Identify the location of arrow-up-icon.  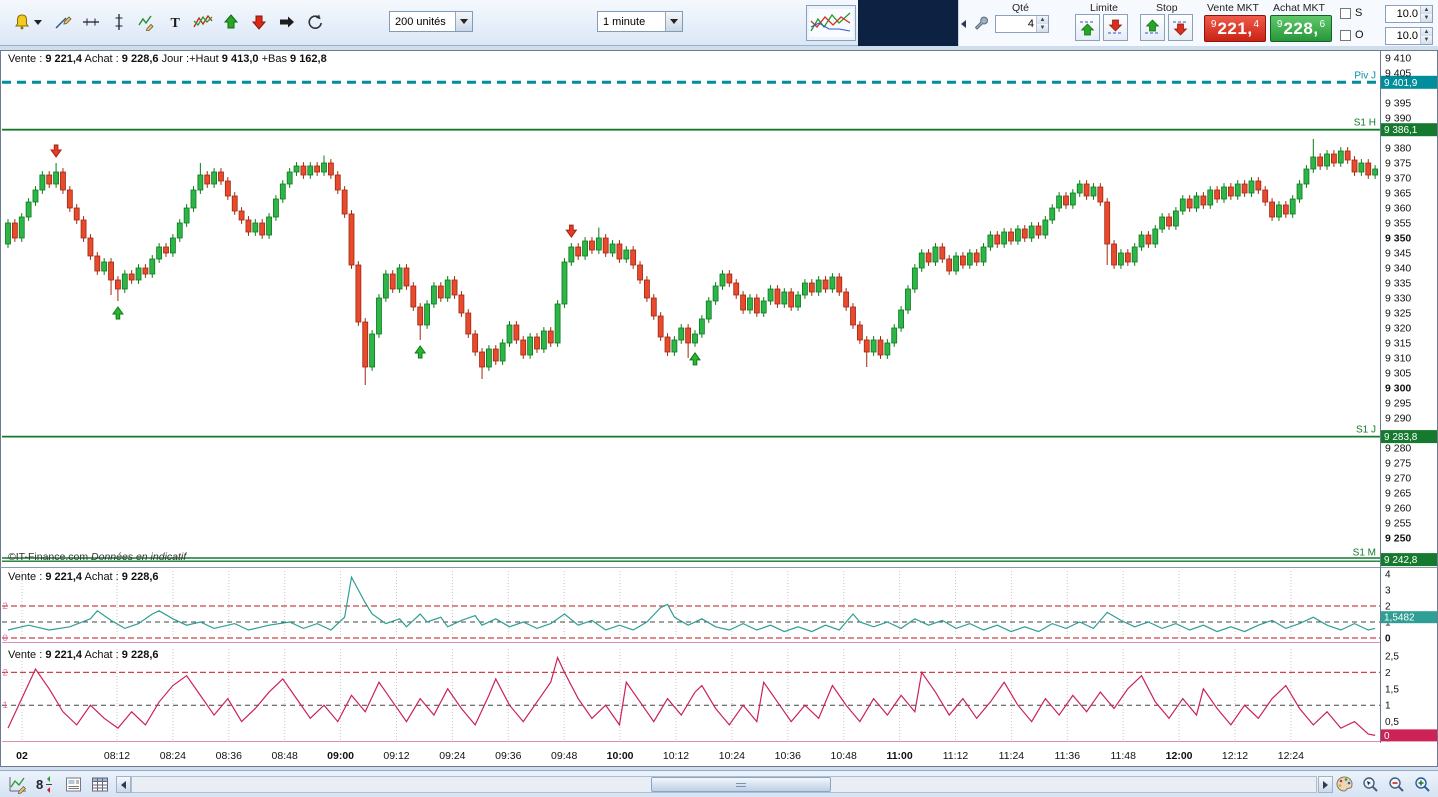
(231, 21).